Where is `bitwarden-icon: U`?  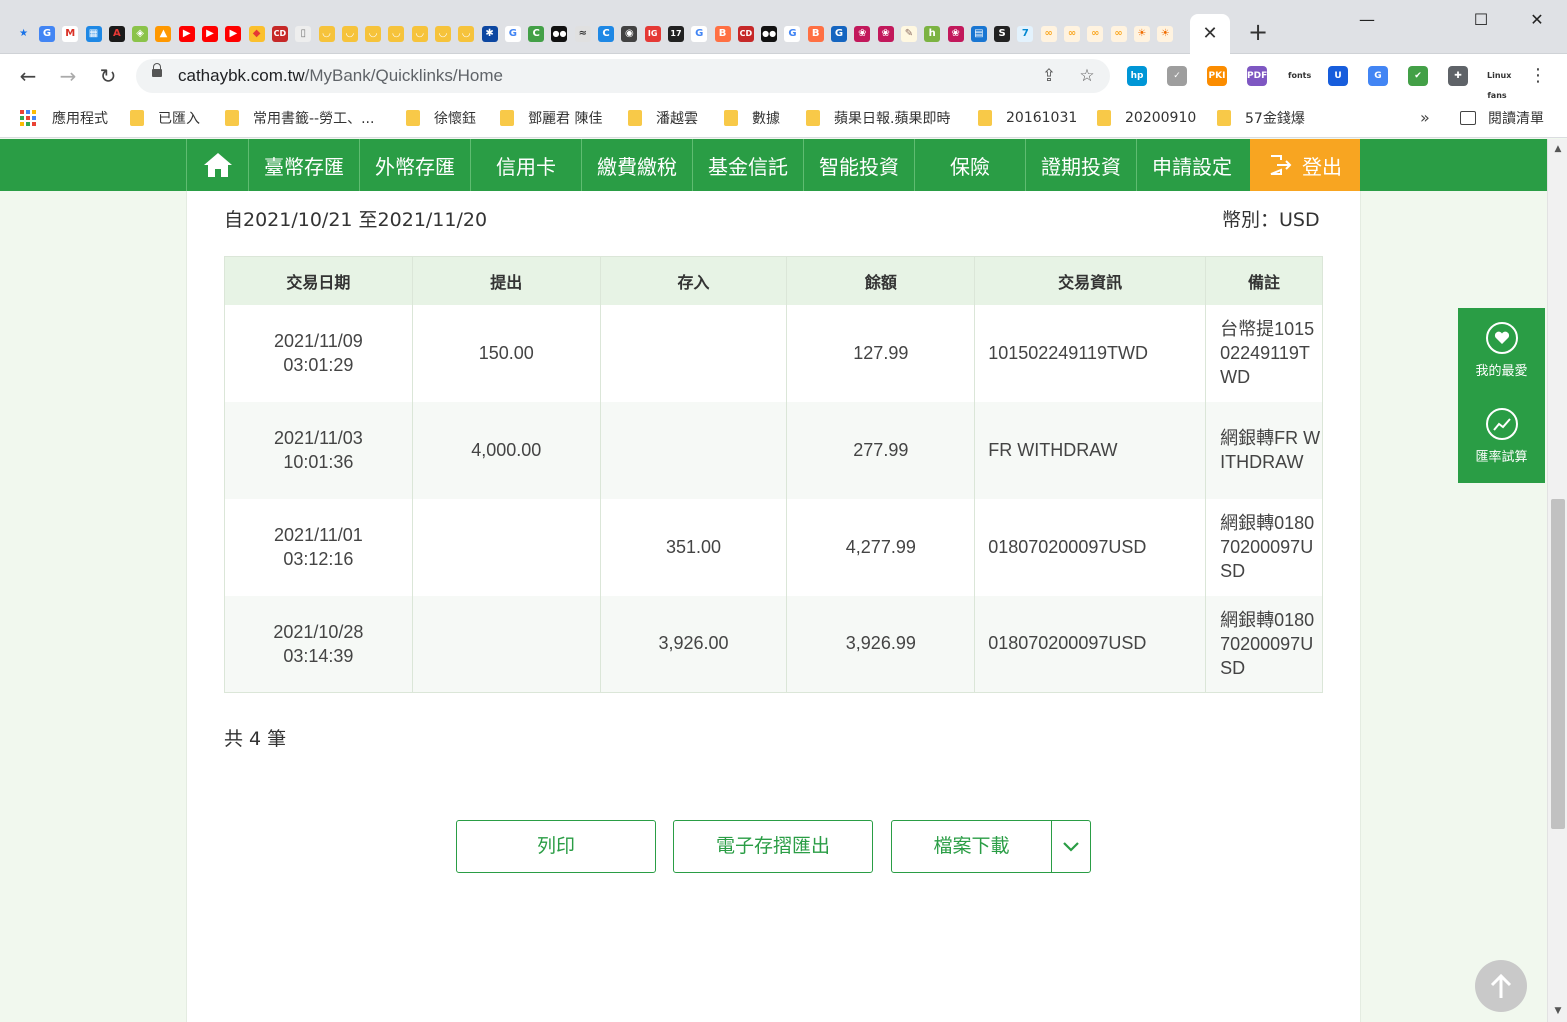
bitwarden-icon: U is located at coordinates (1338, 76).